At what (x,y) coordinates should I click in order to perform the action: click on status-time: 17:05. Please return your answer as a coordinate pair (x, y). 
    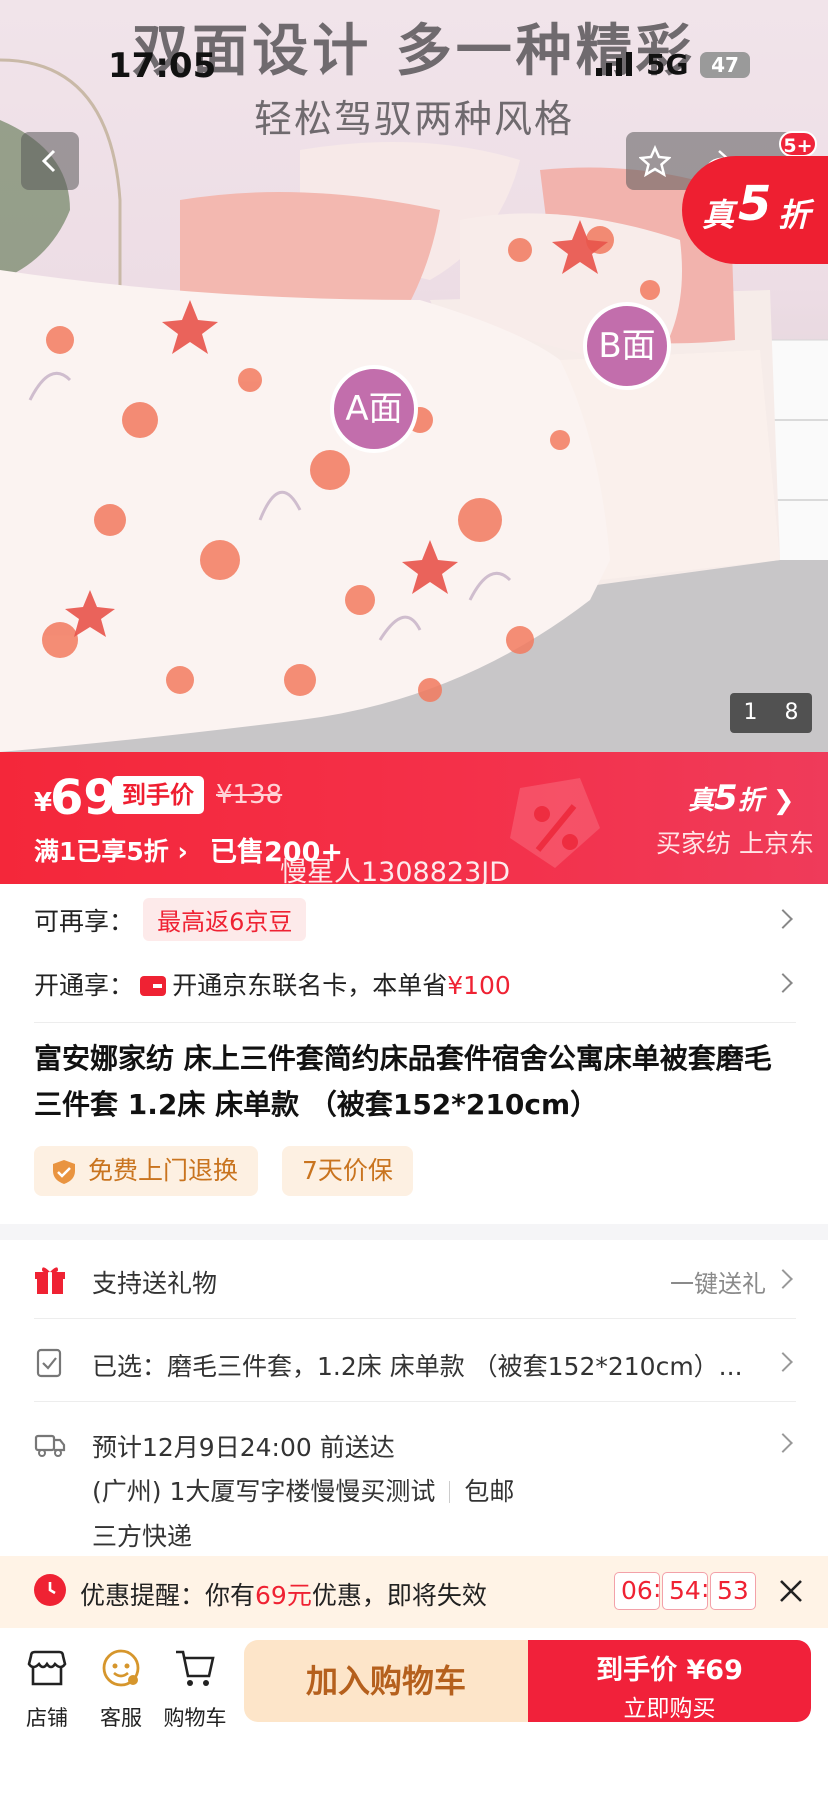
    Looking at the image, I should click on (162, 66).